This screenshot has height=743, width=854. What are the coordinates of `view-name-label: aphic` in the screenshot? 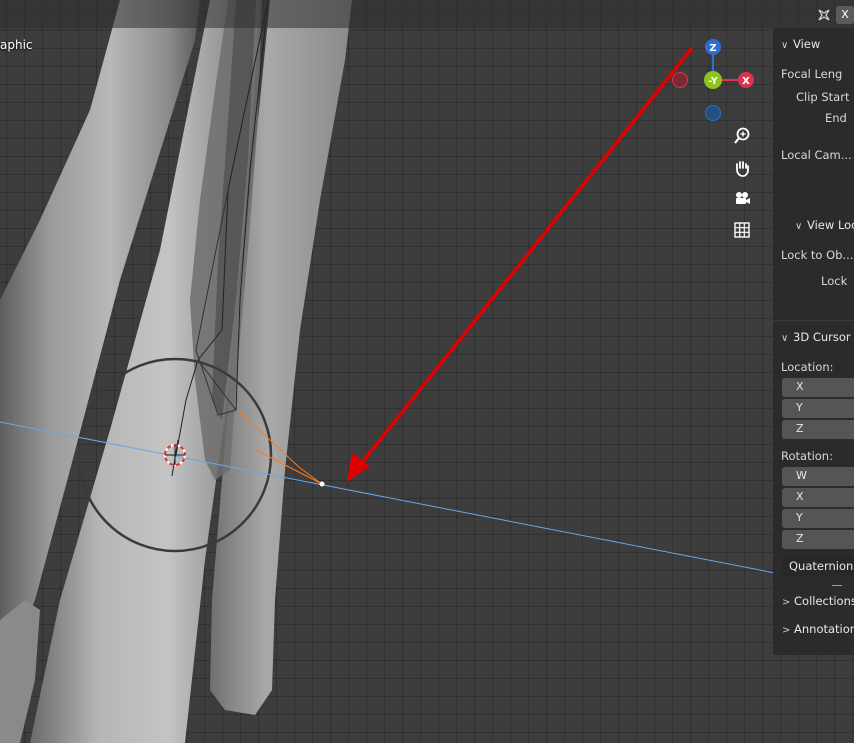 It's located at (16, 45).